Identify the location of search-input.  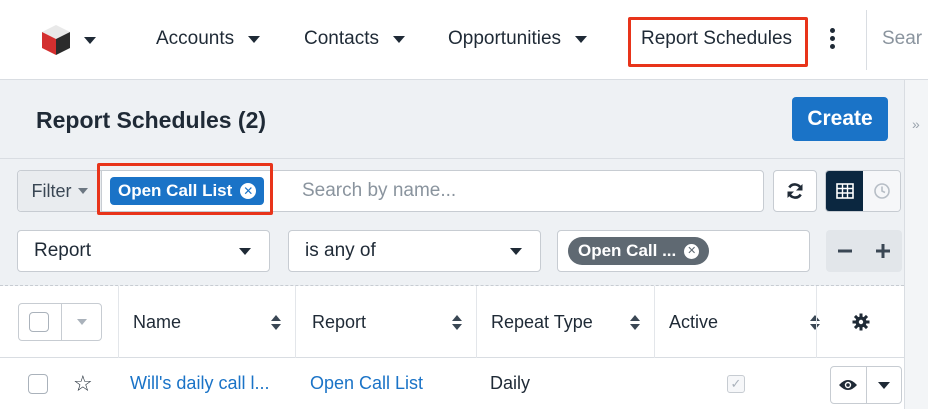
(523, 191).